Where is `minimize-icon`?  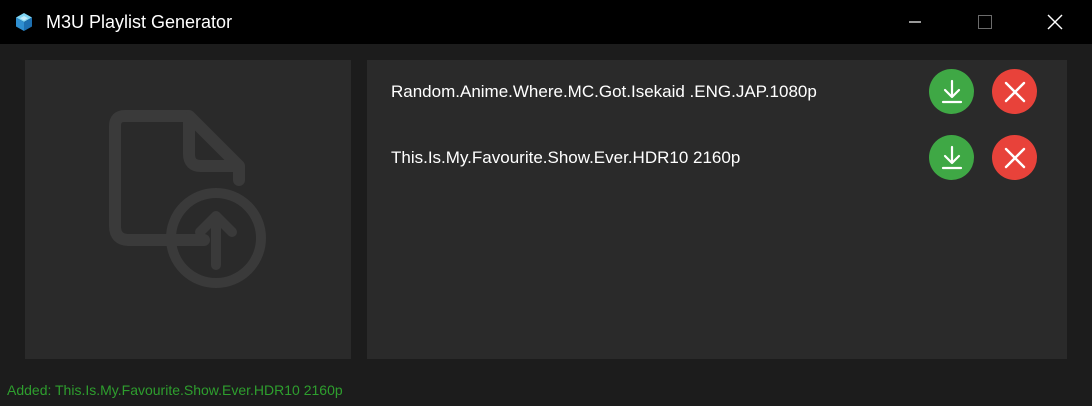 minimize-icon is located at coordinates (915, 22).